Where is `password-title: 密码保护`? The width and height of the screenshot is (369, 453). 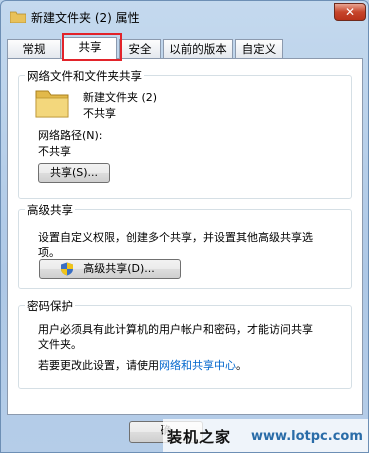
password-title: 密码保护 is located at coordinates (50, 306).